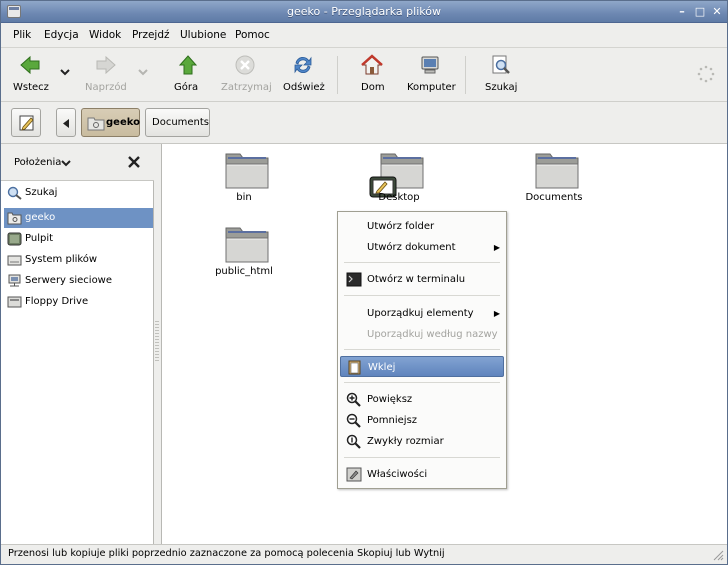 This screenshot has height=565, width=728. What do you see at coordinates (188, 65) in the screenshot?
I see `up-arrow-icon` at bounding box center [188, 65].